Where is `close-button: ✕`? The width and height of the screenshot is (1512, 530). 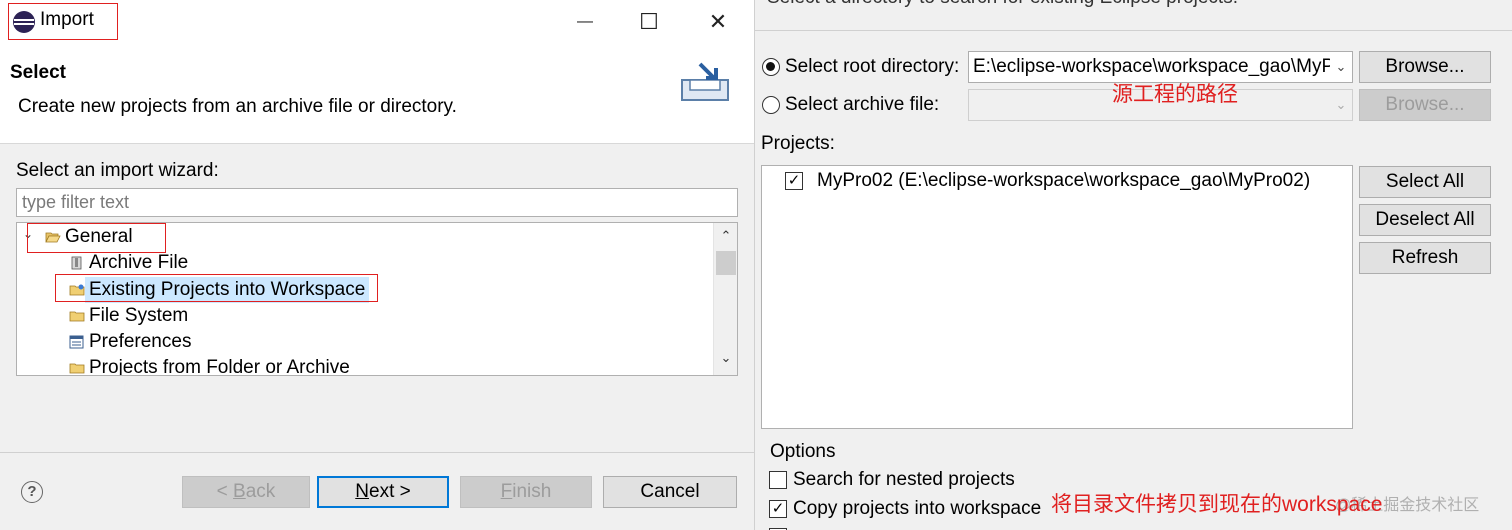
close-button: ✕ is located at coordinates (718, 23).